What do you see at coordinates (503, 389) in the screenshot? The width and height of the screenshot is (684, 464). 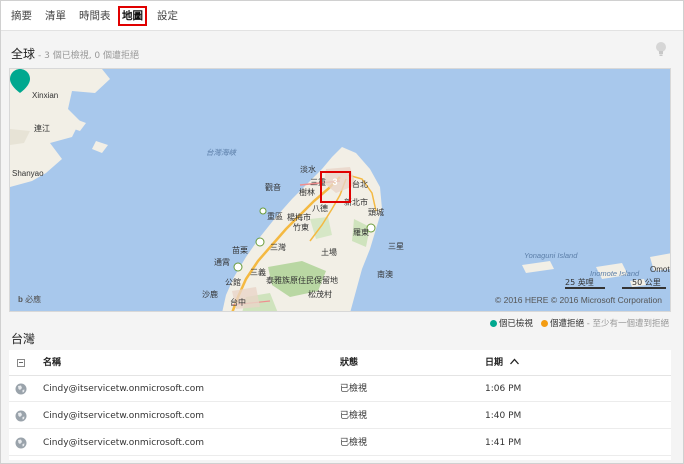 I see `row-date: 1:06 PM` at bounding box center [503, 389].